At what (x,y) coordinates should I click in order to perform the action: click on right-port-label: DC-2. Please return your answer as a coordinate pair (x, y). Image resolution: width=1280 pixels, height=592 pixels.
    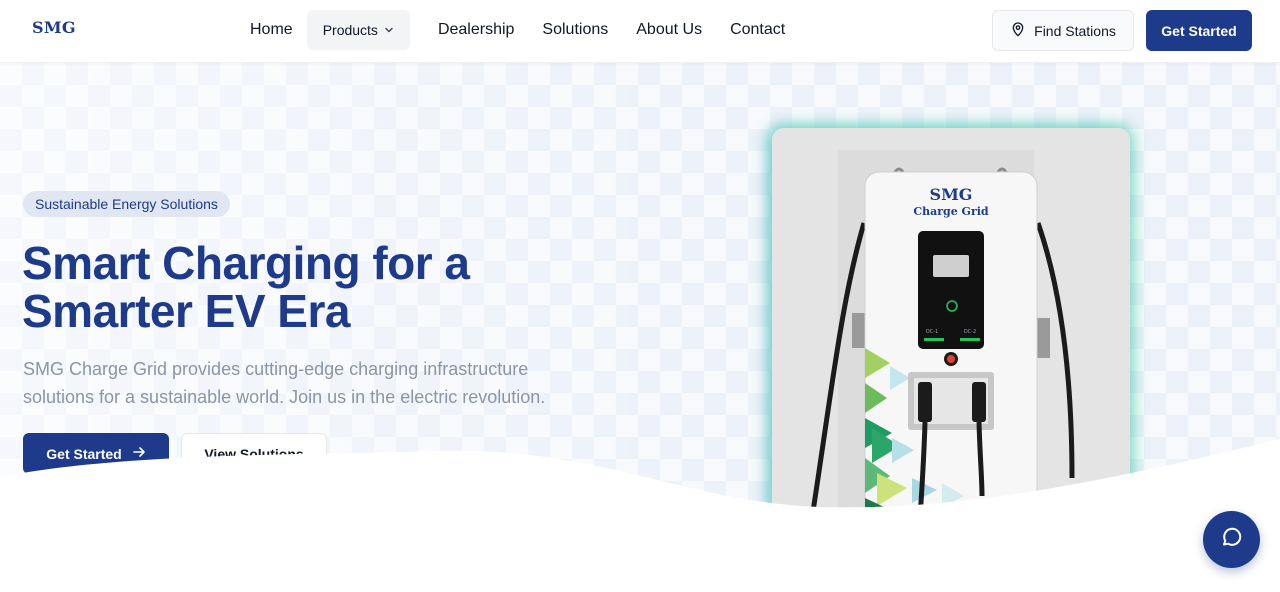
    Looking at the image, I should click on (970, 332).